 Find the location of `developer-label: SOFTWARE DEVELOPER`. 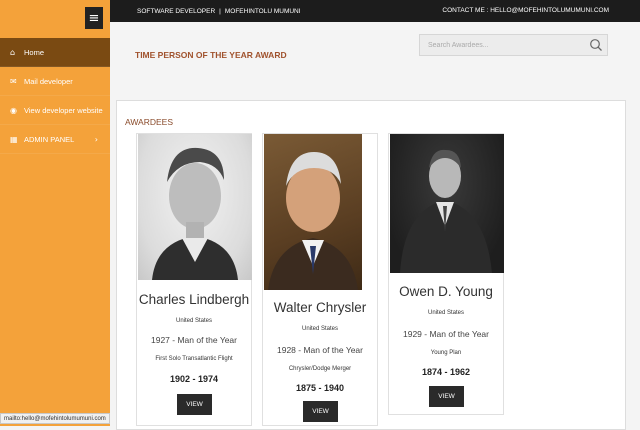

developer-label: SOFTWARE DEVELOPER is located at coordinates (176, 11).